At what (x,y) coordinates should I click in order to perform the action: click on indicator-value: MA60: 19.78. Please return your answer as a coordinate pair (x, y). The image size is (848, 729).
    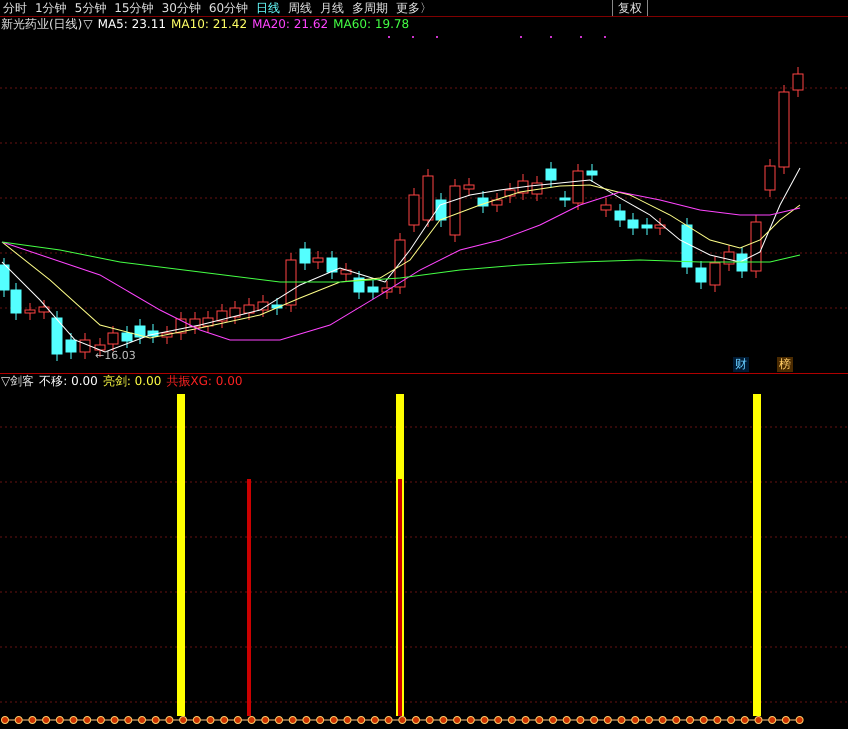
    Looking at the image, I should click on (371, 24).